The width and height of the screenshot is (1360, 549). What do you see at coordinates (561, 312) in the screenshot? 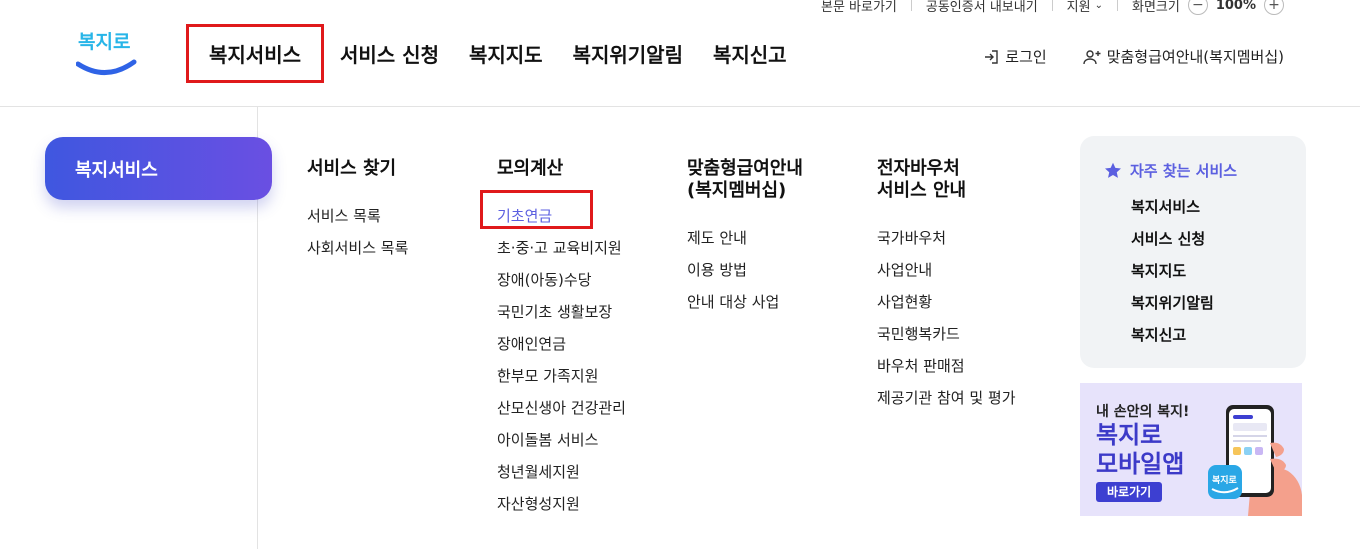
I see `menu-item-basic-livelihood: 국민기초 생활보장` at bounding box center [561, 312].